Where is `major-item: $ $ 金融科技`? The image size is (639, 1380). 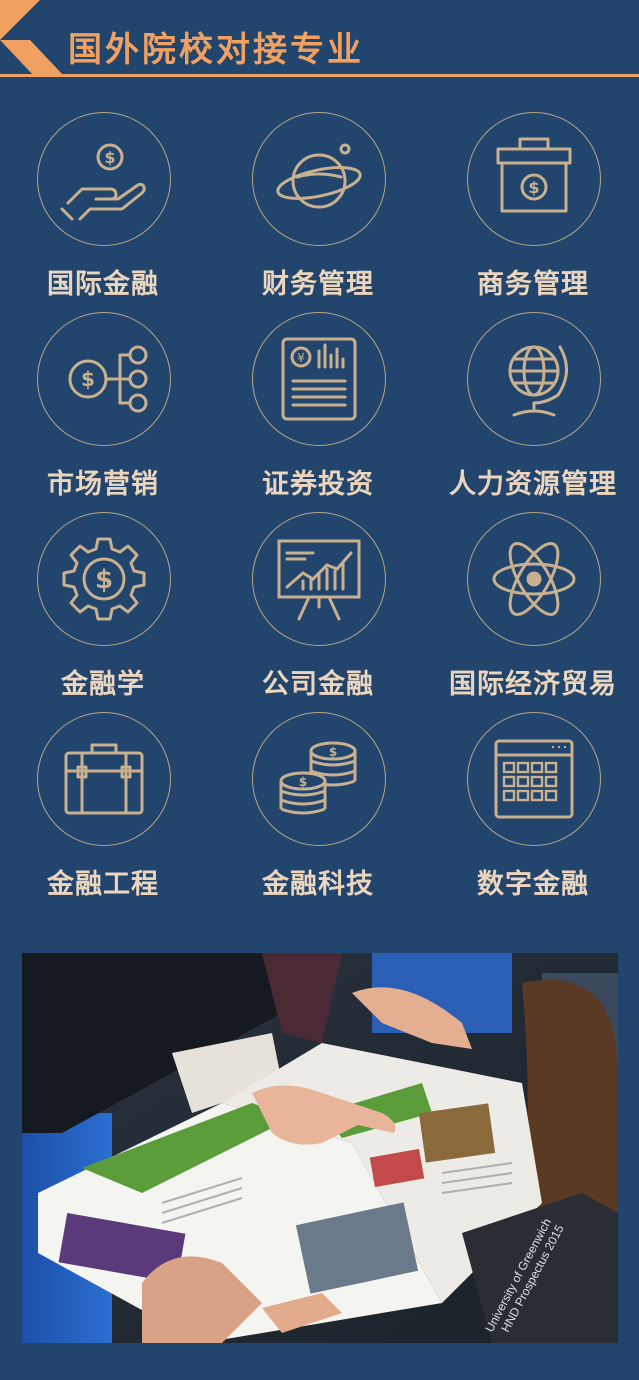
major-item: $ $ 金融科技 is located at coordinates (316, 812).